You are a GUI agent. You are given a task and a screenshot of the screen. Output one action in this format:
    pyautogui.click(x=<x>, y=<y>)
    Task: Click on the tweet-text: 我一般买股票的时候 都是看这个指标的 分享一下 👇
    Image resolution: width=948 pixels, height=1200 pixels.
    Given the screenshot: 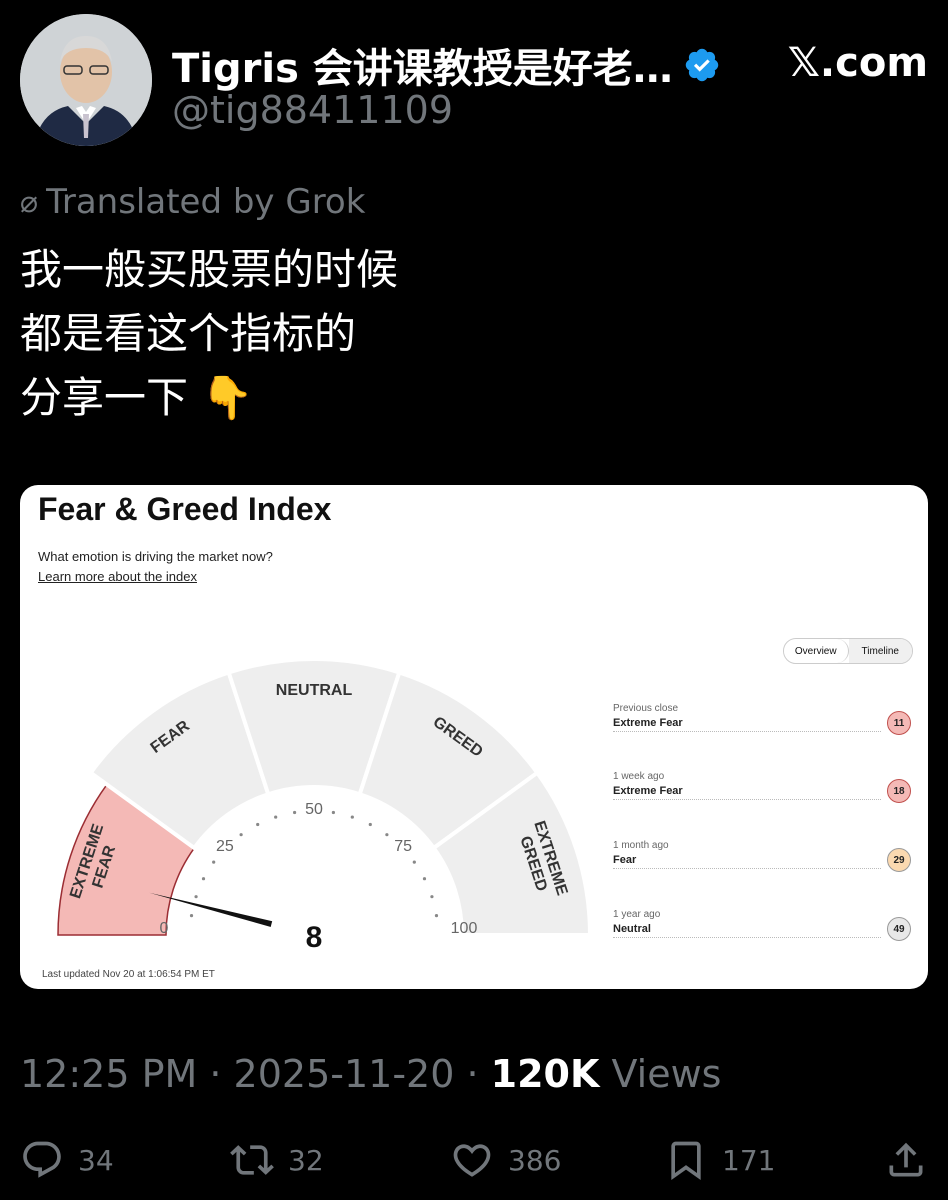 What is the action you would take?
    pyautogui.click(x=209, y=334)
    